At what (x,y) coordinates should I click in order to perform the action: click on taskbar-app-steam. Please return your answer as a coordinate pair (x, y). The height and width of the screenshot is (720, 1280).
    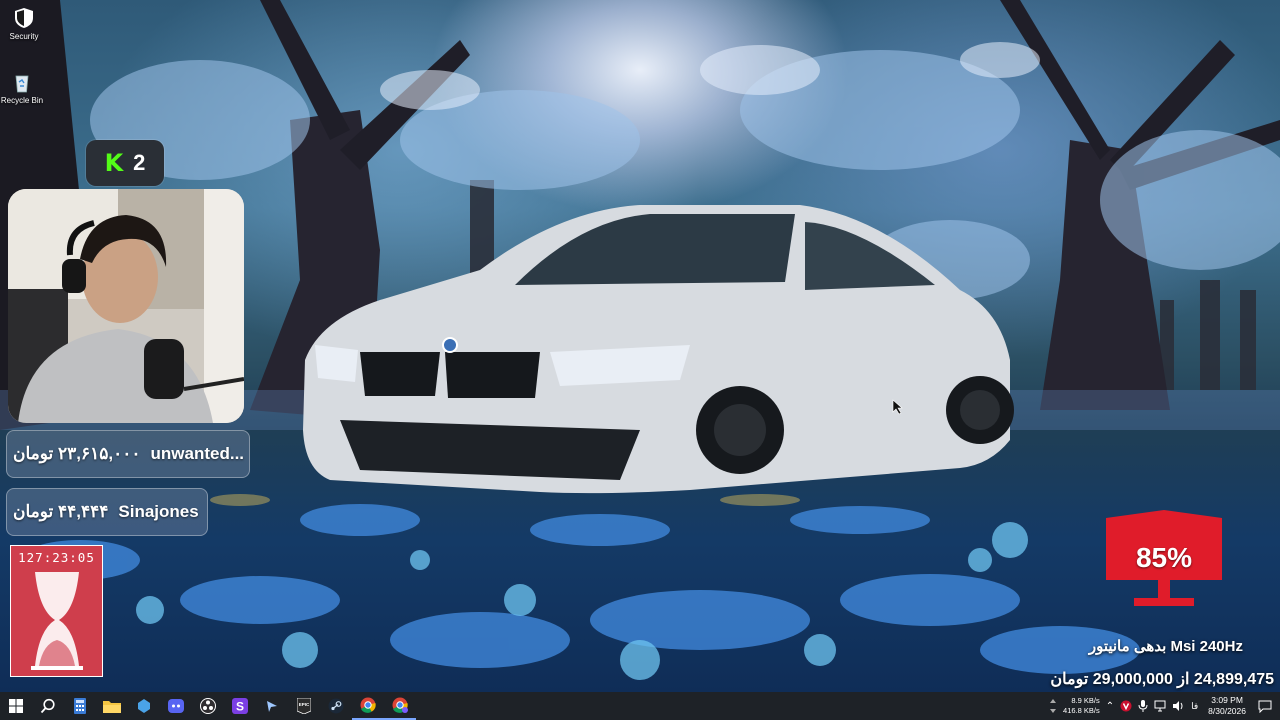
    Looking at the image, I should click on (336, 706).